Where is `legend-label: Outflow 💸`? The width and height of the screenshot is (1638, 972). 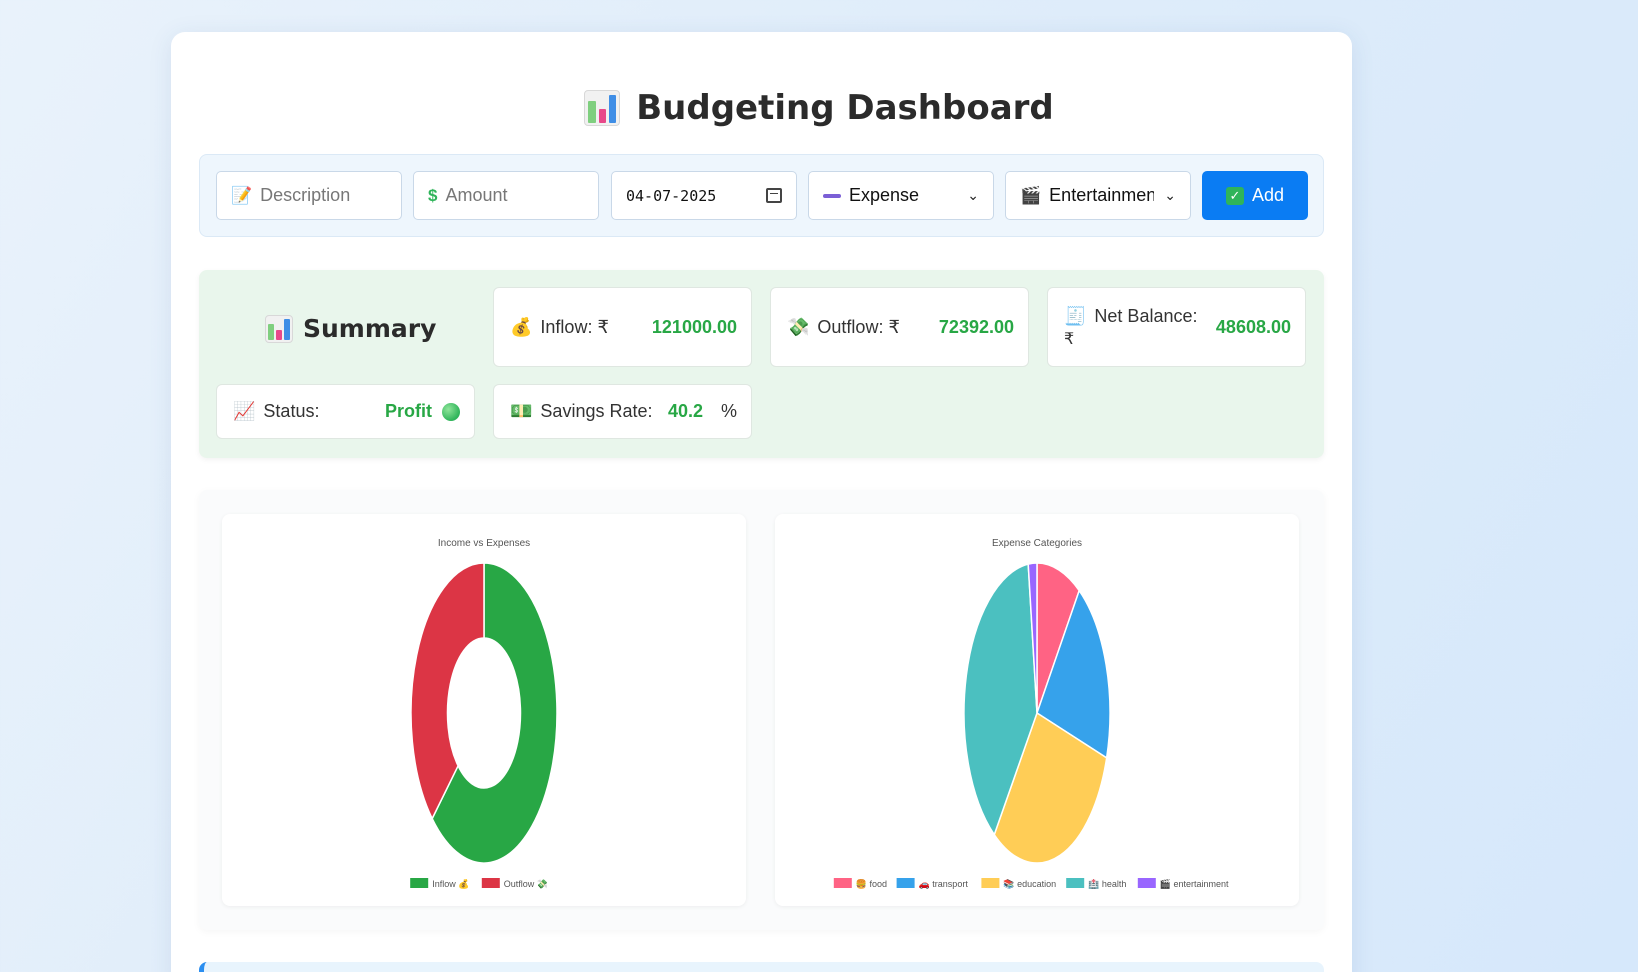 legend-label: Outflow 💸 is located at coordinates (526, 884).